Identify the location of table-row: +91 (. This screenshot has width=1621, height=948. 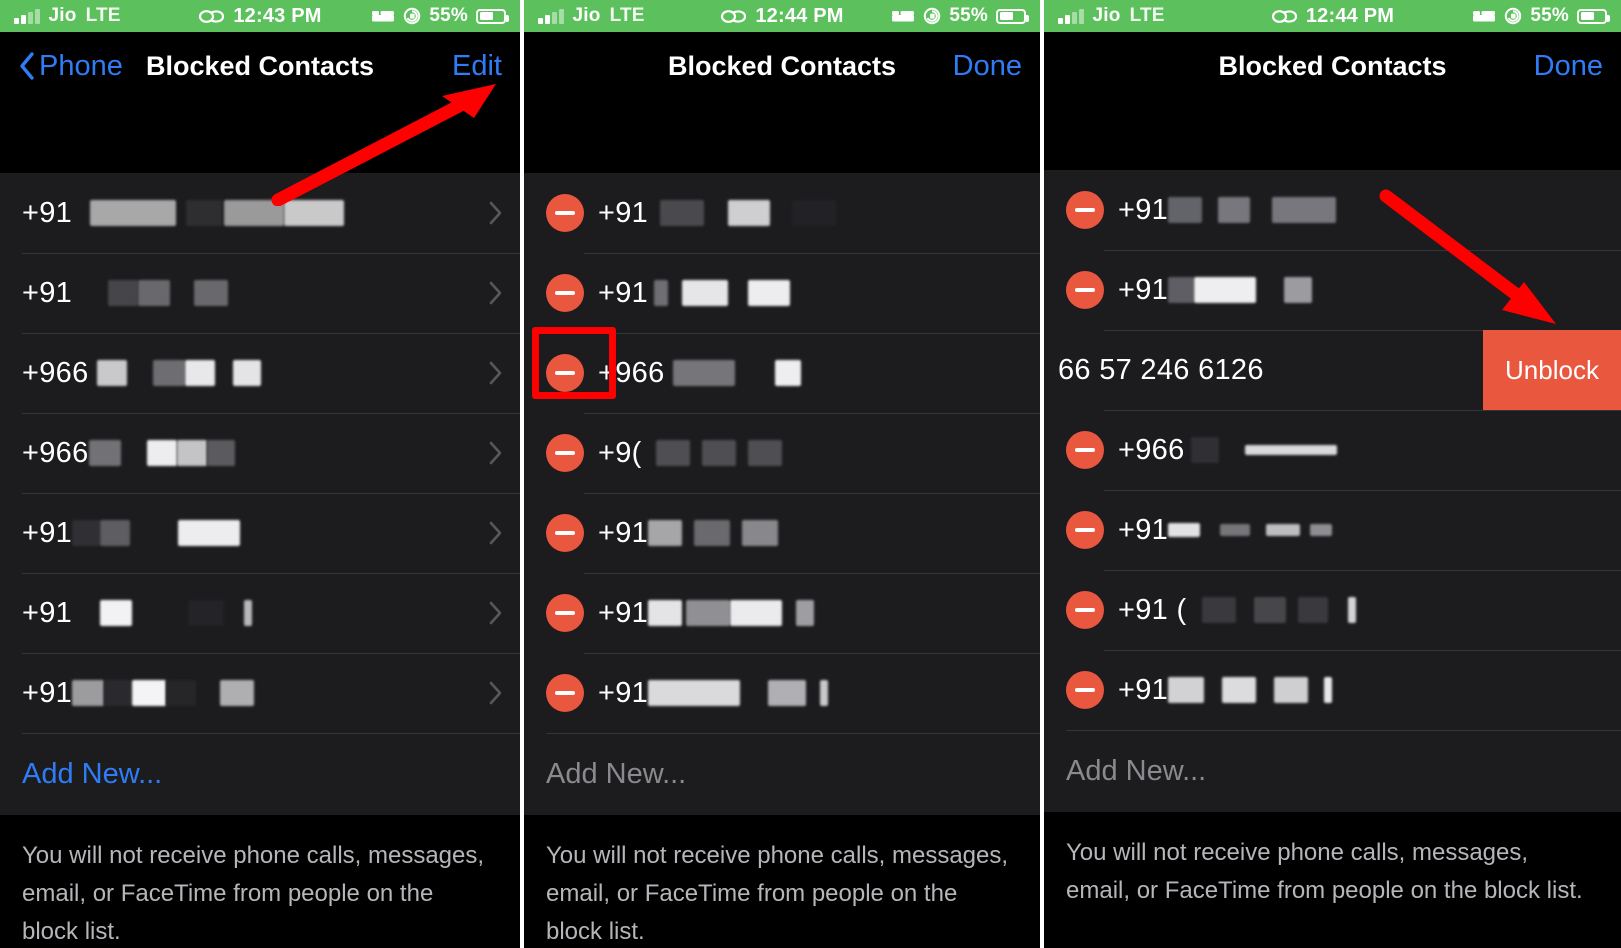
(1332, 610).